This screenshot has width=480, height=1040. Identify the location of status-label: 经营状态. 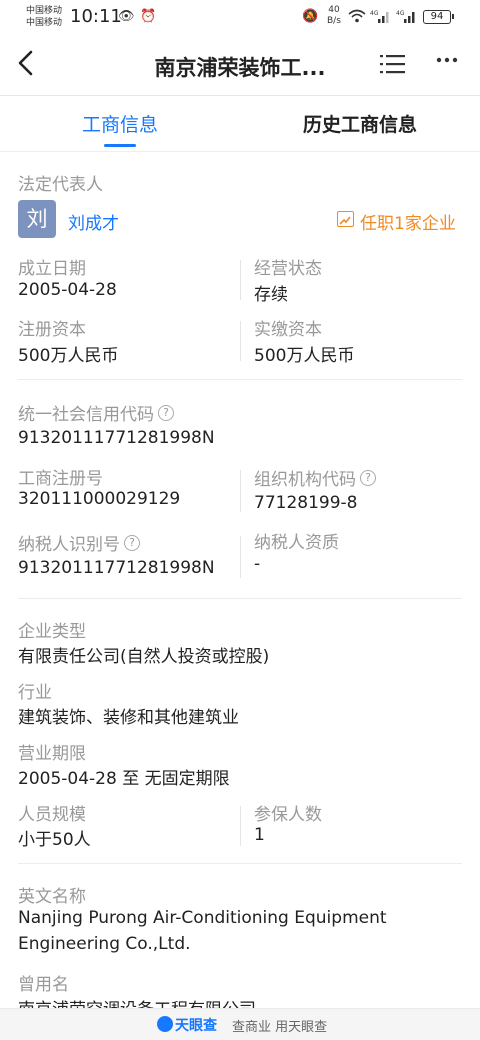
(288, 269).